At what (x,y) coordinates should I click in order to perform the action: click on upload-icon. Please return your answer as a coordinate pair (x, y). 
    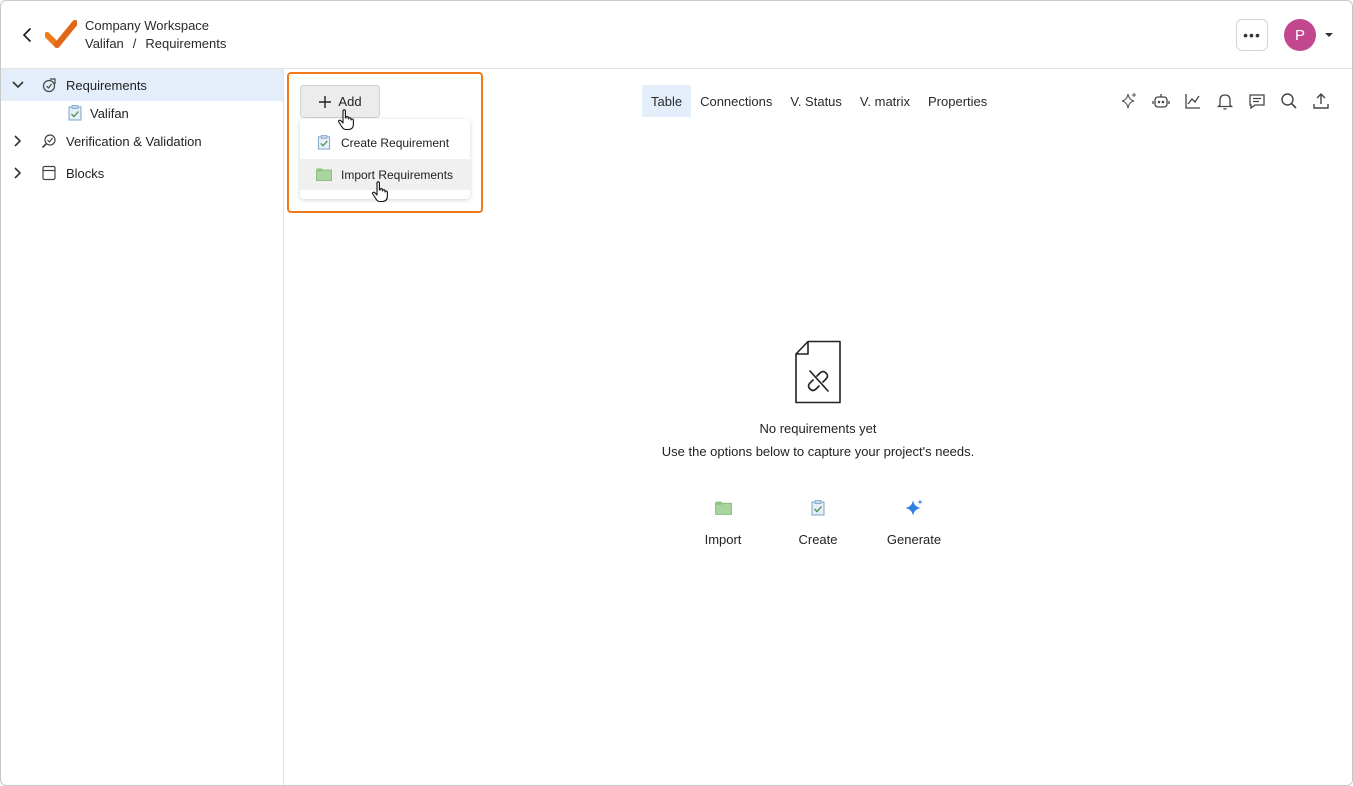
    Looking at the image, I should click on (1321, 101).